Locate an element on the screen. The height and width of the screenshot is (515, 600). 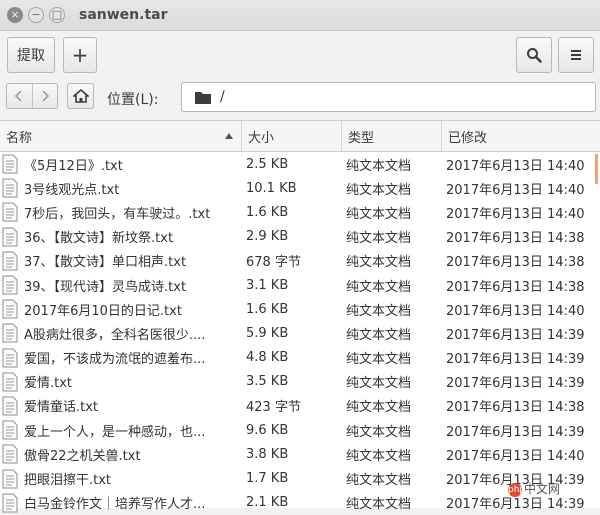
search-icon is located at coordinates (534, 55).